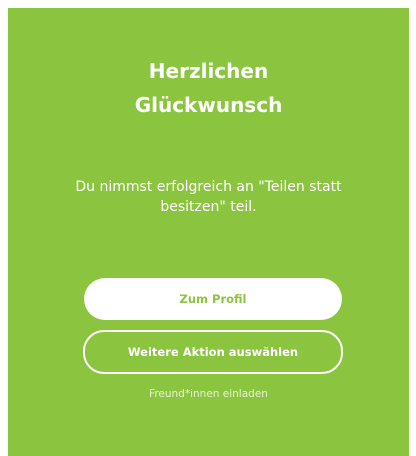 This screenshot has height=456, width=416. Describe the element at coordinates (213, 352) in the screenshot. I see `choose-another-action-button: Weitere Aktion auswählen` at that location.